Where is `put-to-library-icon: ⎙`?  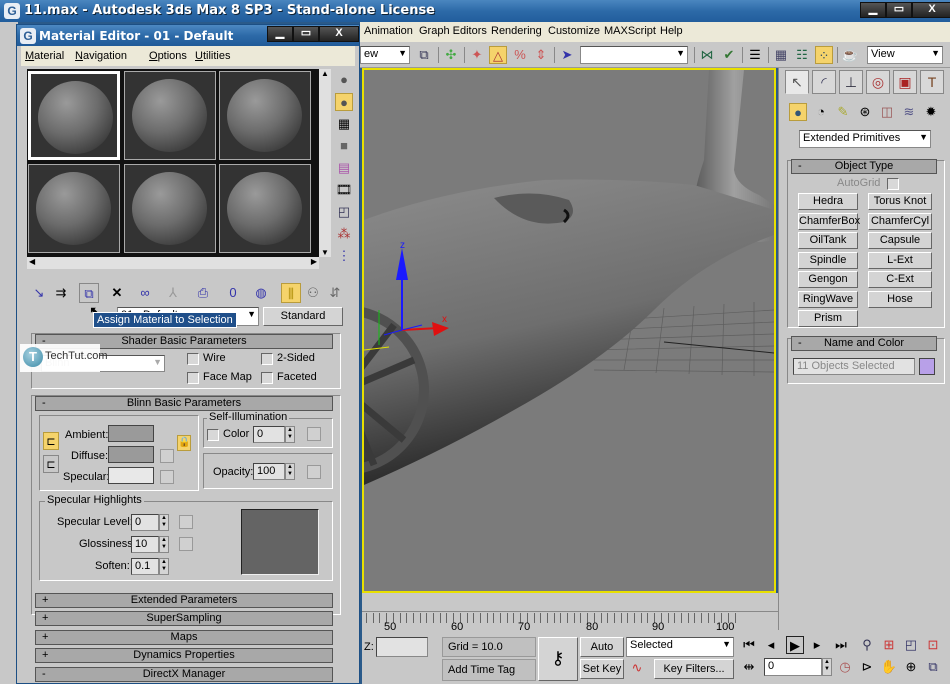
put-to-library-icon: ⎙ is located at coordinates (203, 293).